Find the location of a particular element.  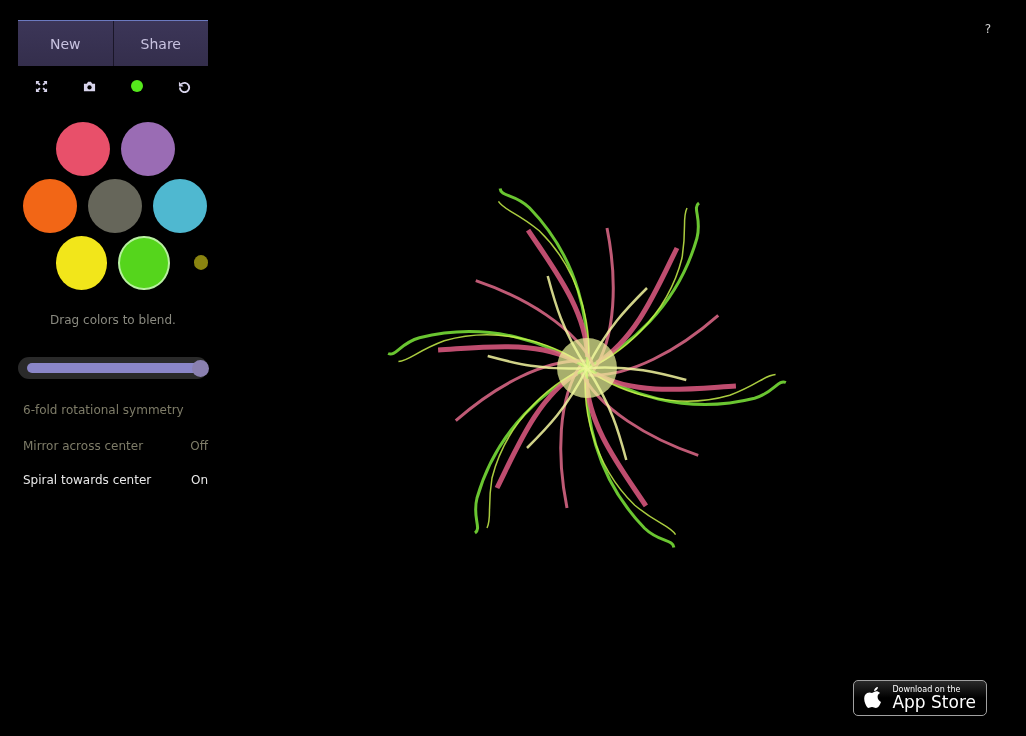

toggle-row: Mirror across center Off is located at coordinates (113, 446).